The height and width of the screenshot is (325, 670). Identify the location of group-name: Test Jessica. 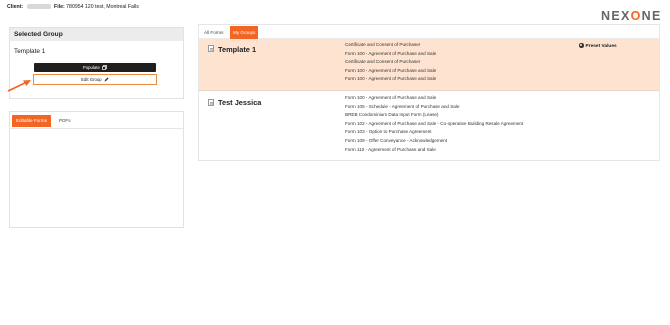
(239, 102).